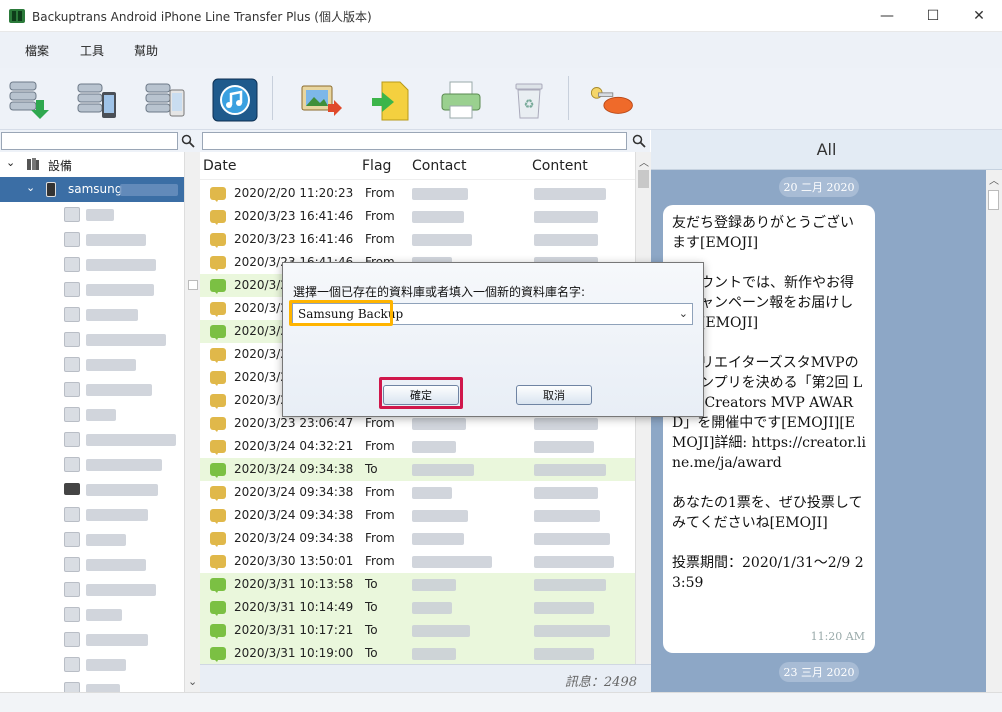 This screenshot has width=1002, height=712. I want to click on table-row: 2020/2/20 11:20:23 From, so click(417, 193).